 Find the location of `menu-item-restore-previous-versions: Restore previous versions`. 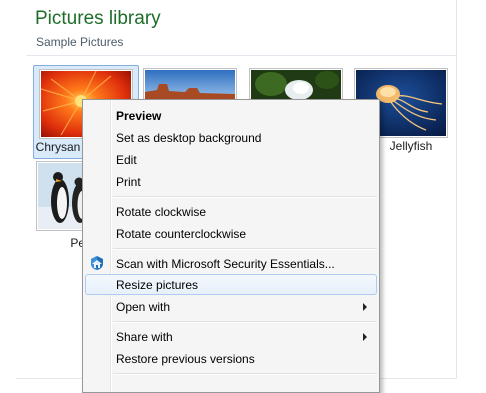

menu-item-restore-previous-versions: Restore previous versions is located at coordinates (231, 358).